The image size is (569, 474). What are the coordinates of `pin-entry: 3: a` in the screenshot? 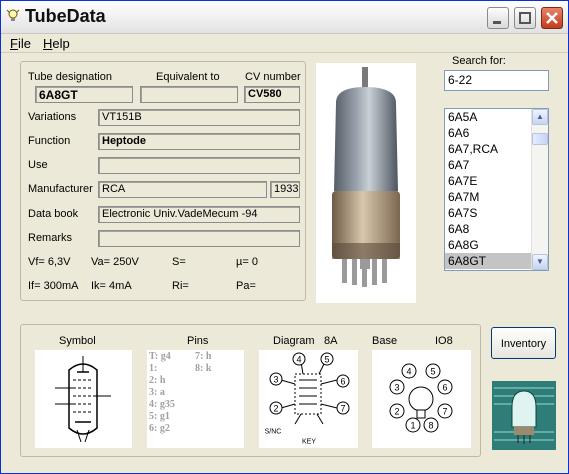 It's located at (157, 392).